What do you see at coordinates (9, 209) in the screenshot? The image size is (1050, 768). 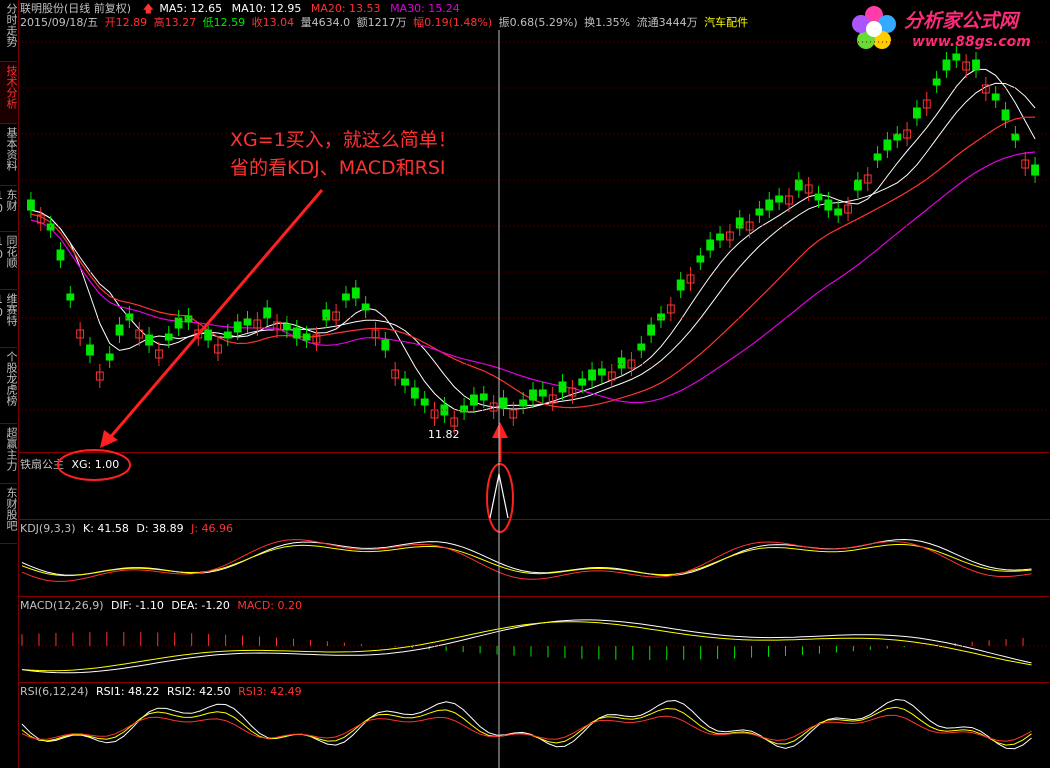 I see `tab-eastmoney: 东财10` at bounding box center [9, 209].